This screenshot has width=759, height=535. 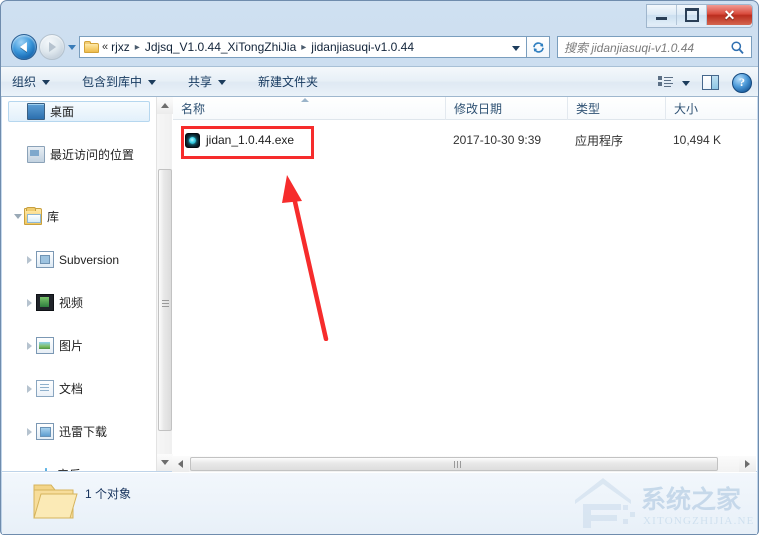 What do you see at coordinates (53, 217) in the screenshot?
I see `sidebar-item-label: 库` at bounding box center [53, 217].